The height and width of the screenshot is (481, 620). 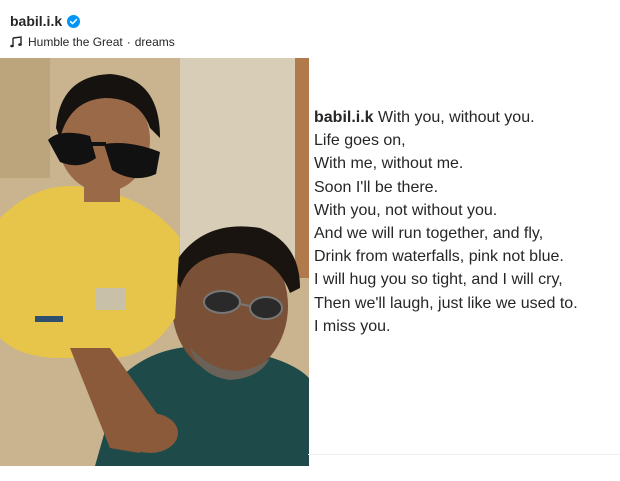 What do you see at coordinates (16, 42) in the screenshot?
I see `music-note-icon` at bounding box center [16, 42].